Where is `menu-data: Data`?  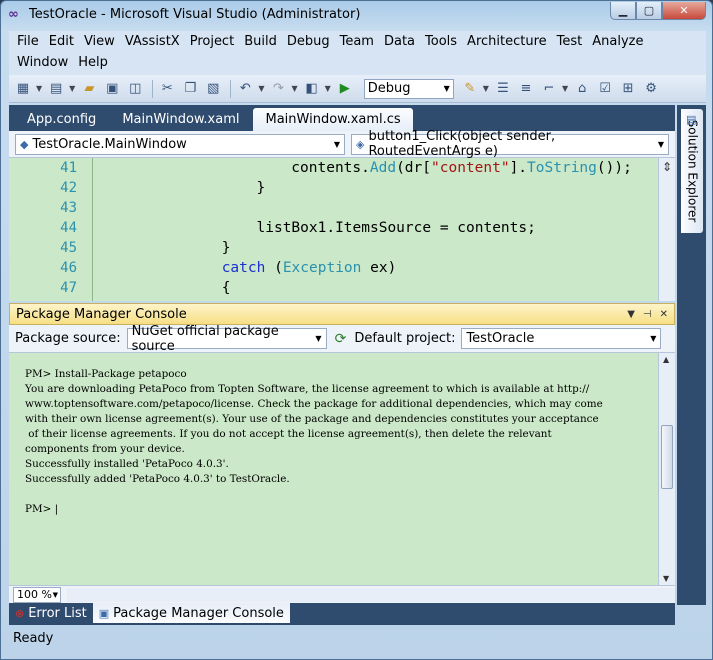
menu-data: Data is located at coordinates (401, 41).